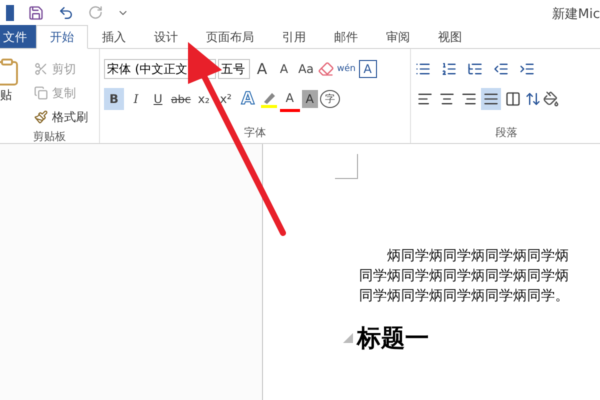 The width and height of the screenshot is (600, 400). I want to click on effect-button: A, so click(248, 99).